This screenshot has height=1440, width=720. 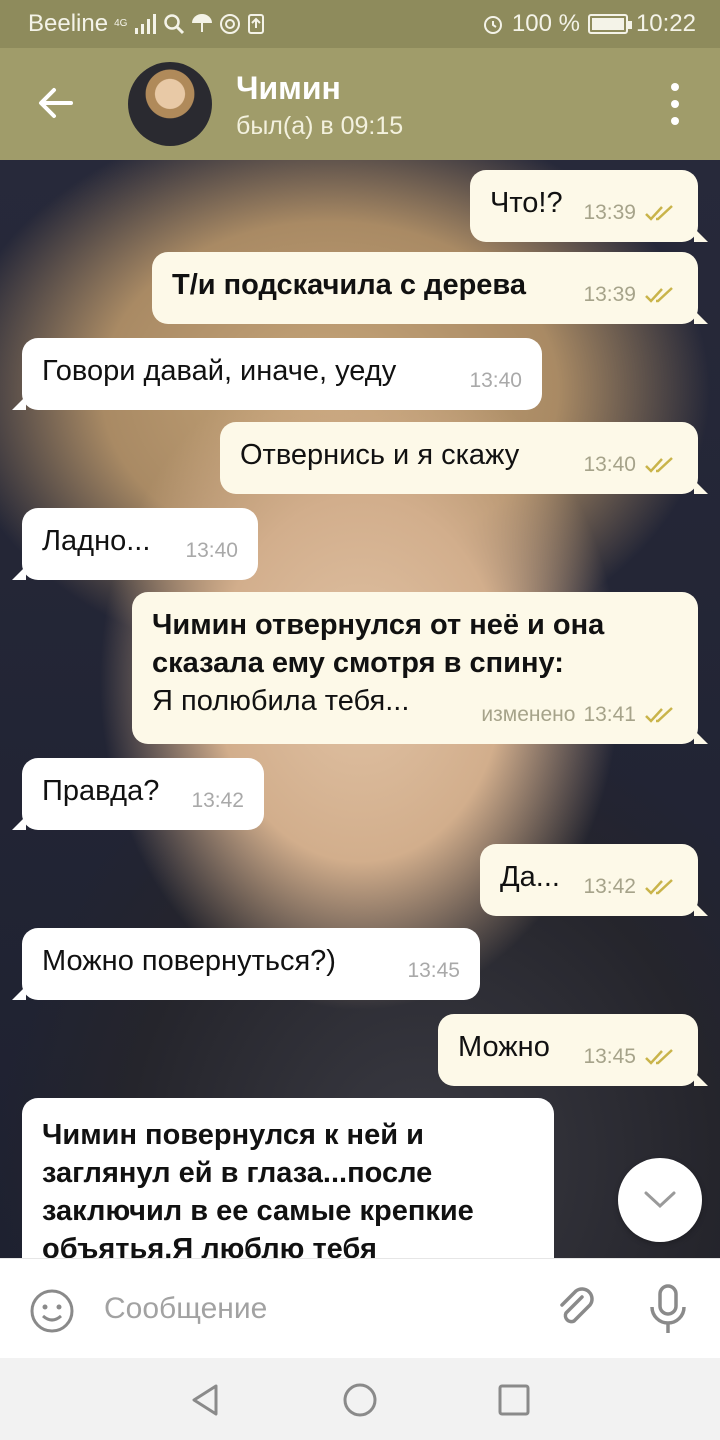 What do you see at coordinates (609, 24) in the screenshot?
I see `battery-icon` at bounding box center [609, 24].